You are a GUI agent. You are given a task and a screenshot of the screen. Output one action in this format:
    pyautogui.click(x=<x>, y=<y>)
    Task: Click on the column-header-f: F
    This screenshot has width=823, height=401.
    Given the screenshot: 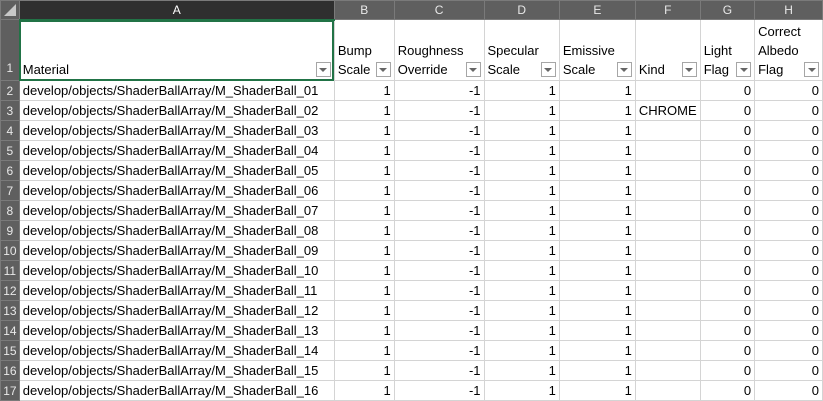 What is the action you would take?
    pyautogui.click(x=667, y=10)
    